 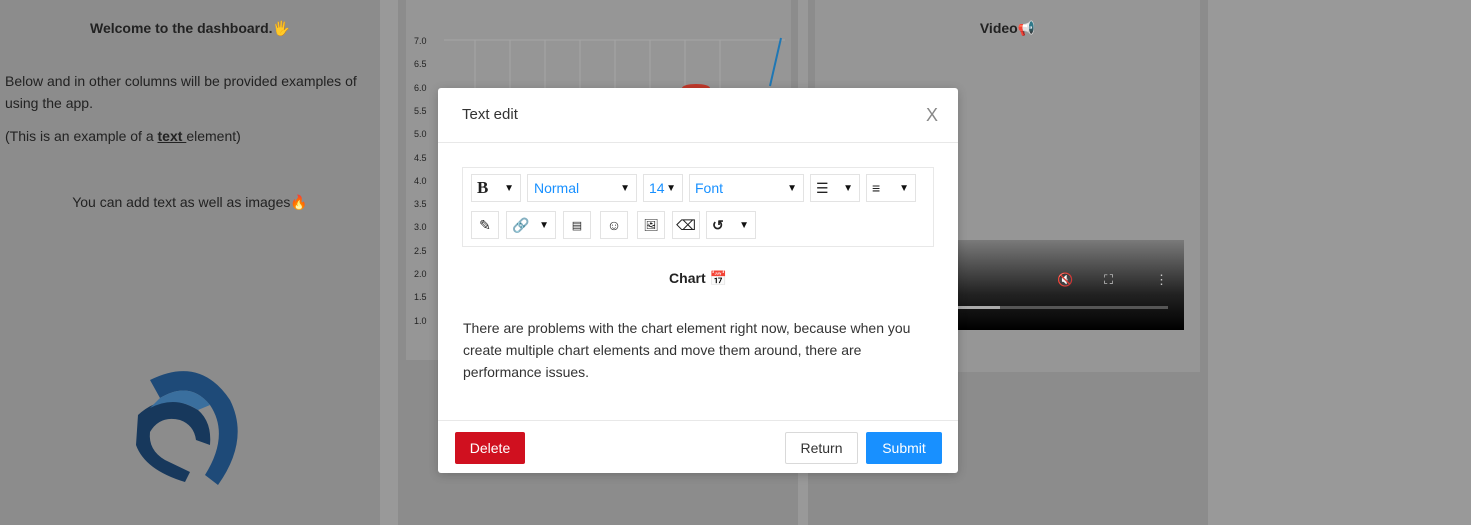 What do you see at coordinates (420, 180) in the screenshot?
I see `y-tick-label: 4.0` at bounding box center [420, 180].